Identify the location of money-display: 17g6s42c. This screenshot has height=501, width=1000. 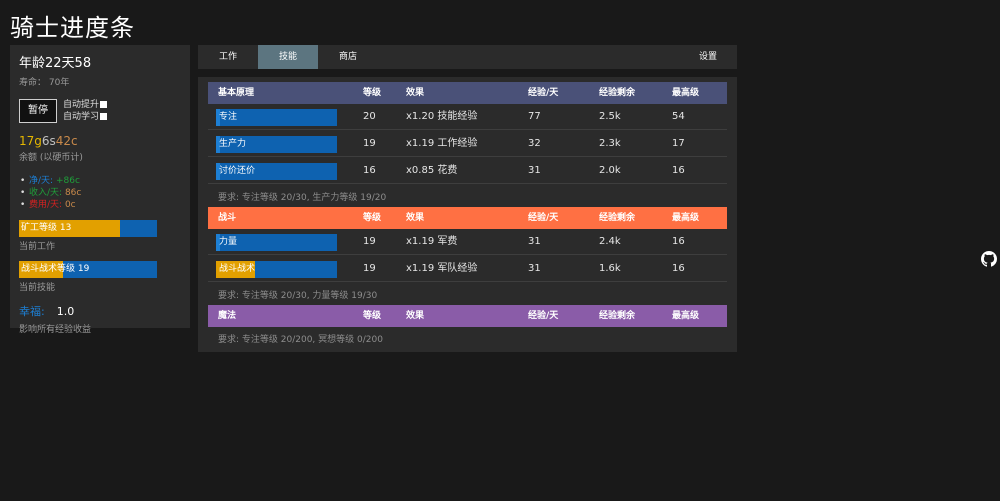
(100, 141).